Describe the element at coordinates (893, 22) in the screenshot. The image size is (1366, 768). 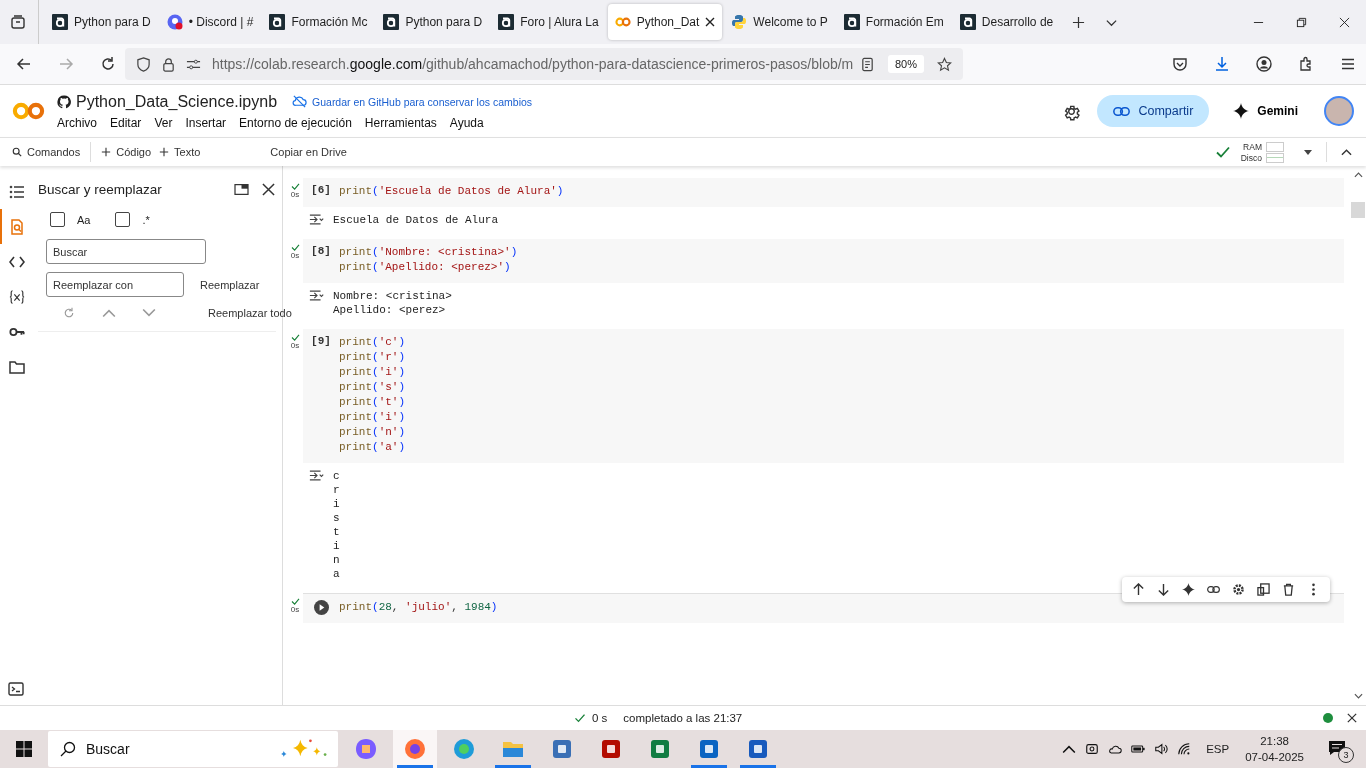
I see `browser-tab: Formación Em` at that location.